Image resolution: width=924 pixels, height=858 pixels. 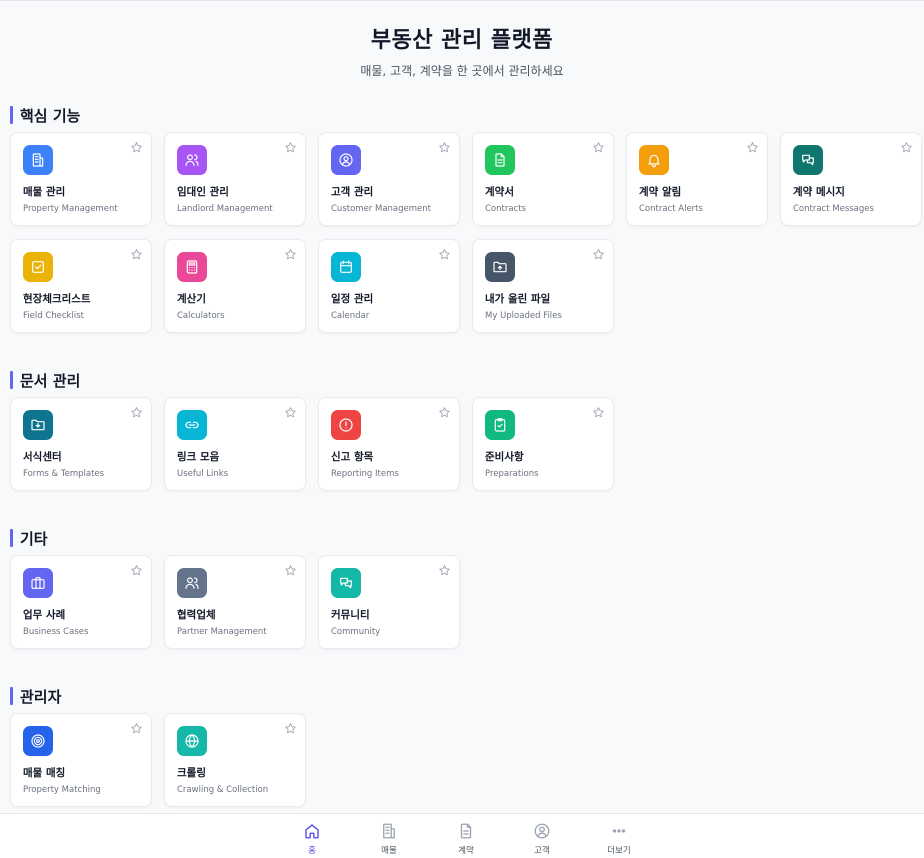 What do you see at coordinates (356, 632) in the screenshot?
I see `card-english-label: Community` at bounding box center [356, 632].